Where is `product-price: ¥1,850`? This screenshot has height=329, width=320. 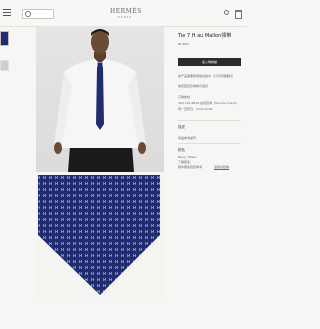
product-price: ¥1,850 is located at coordinates (183, 44).